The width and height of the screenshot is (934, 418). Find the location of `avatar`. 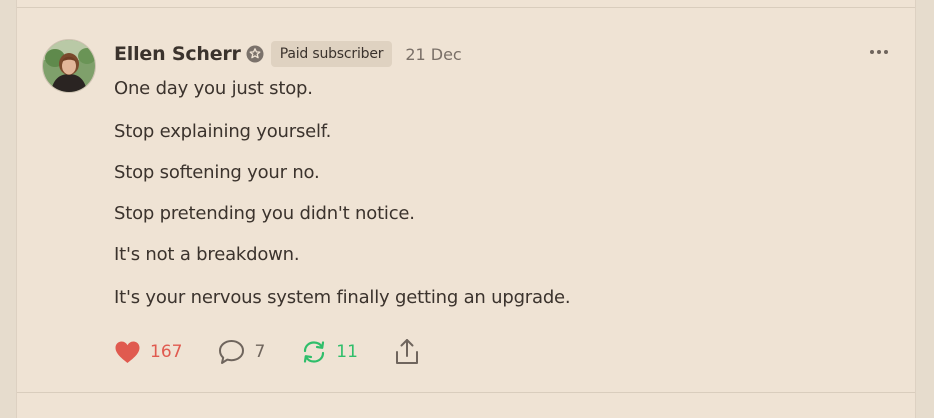

avatar is located at coordinates (69, 66).